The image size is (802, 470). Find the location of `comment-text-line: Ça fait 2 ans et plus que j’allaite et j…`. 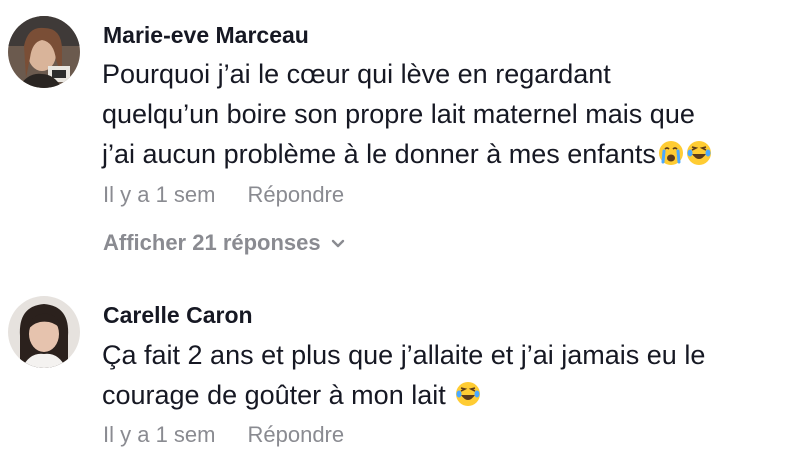

comment-text-line: Ça fait 2 ans et plus que j’allaite et j… is located at coordinates (404, 355).